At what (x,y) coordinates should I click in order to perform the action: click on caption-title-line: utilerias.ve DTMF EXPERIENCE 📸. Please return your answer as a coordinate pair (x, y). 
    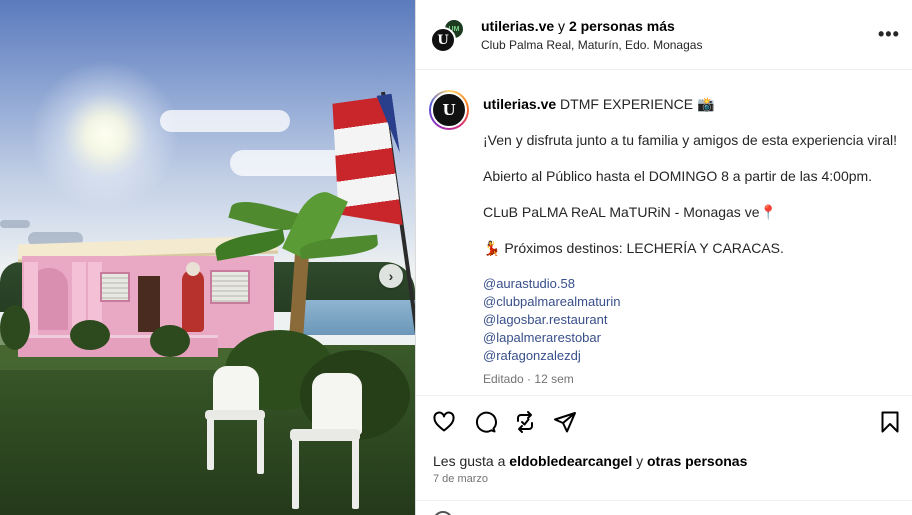
    Looking at the image, I should click on (598, 104).